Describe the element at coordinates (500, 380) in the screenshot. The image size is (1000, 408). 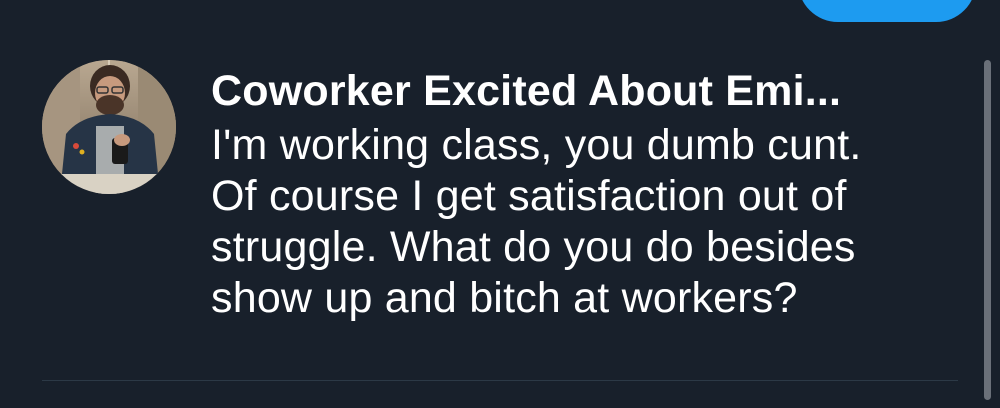
I see `divider` at that location.